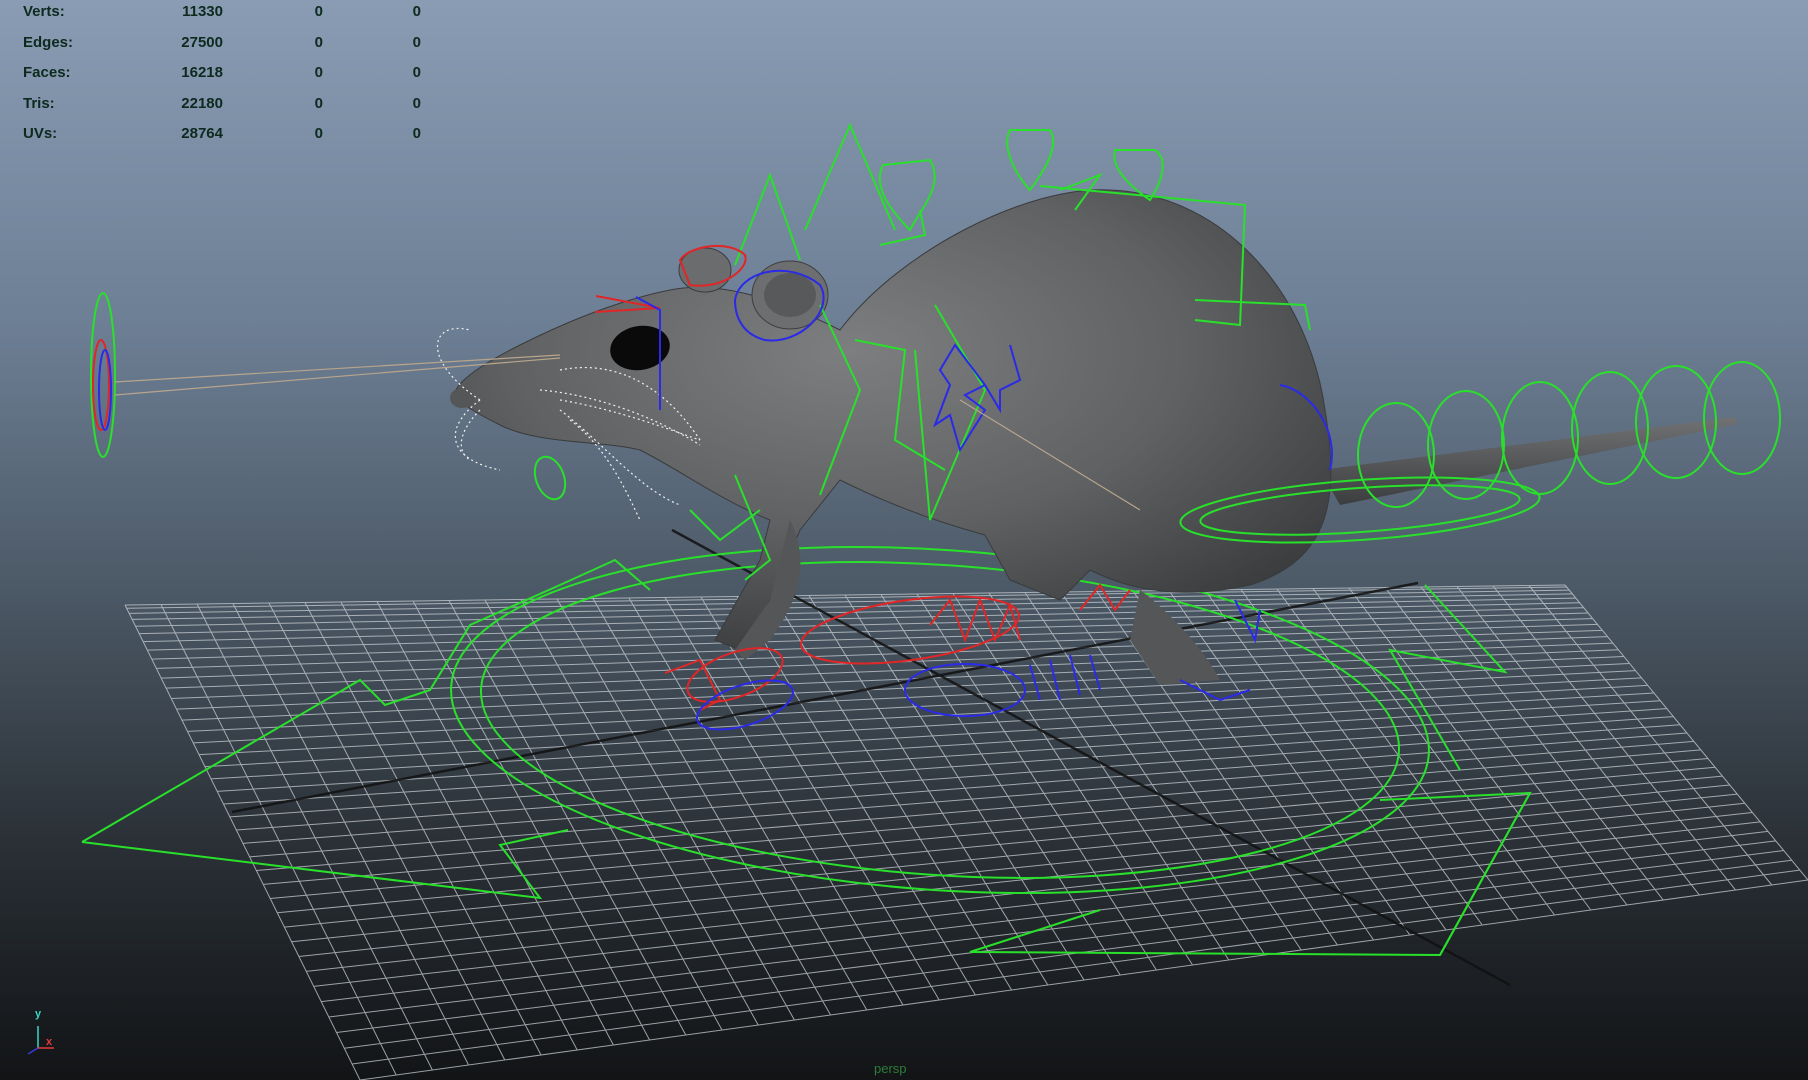 The image size is (1808, 1080). Describe the element at coordinates (38, 1014) in the screenshot. I see `axis-y-label: y` at that location.